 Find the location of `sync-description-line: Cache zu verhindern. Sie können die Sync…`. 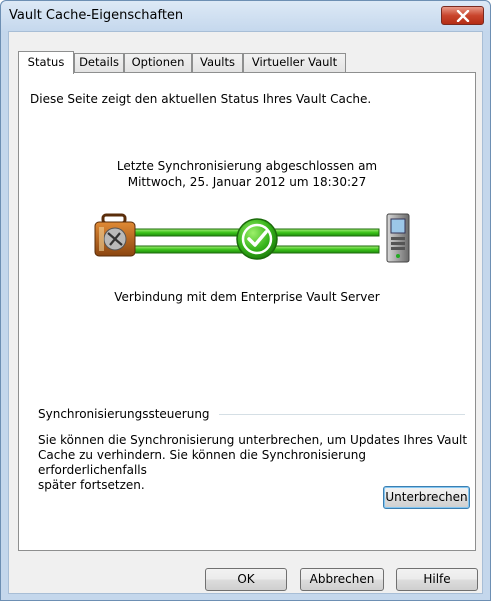

sync-description-line: Cache zu verhindern. Sie können die Sync… is located at coordinates (202, 462).